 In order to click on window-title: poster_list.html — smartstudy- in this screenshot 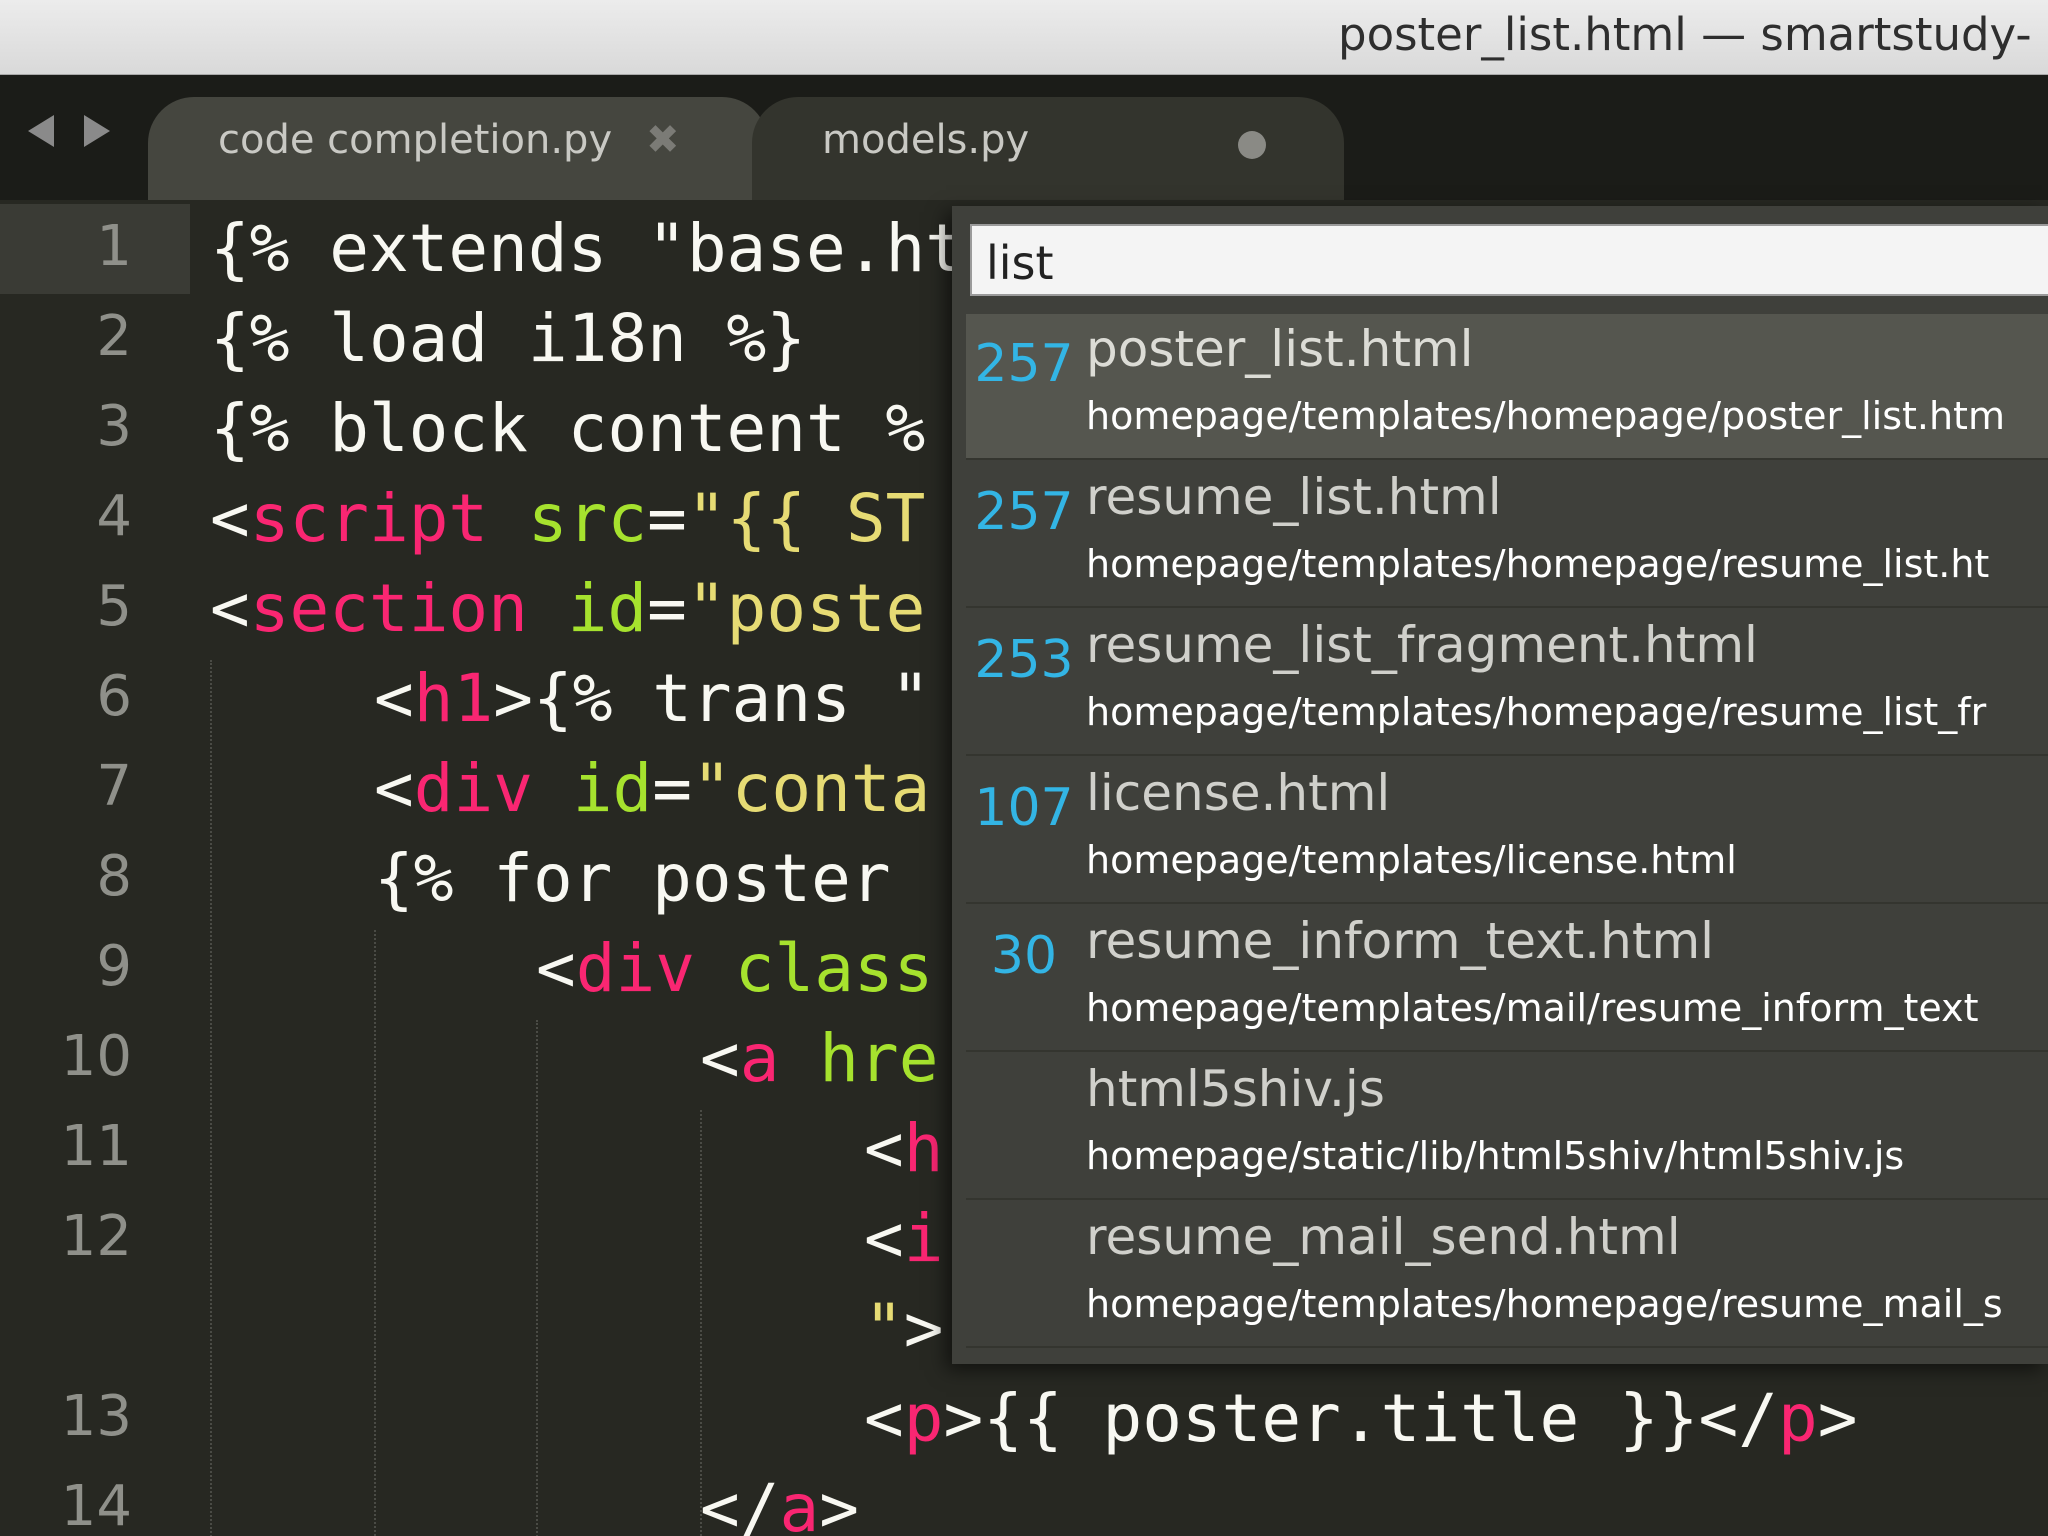, I will do `click(1685, 34)`.